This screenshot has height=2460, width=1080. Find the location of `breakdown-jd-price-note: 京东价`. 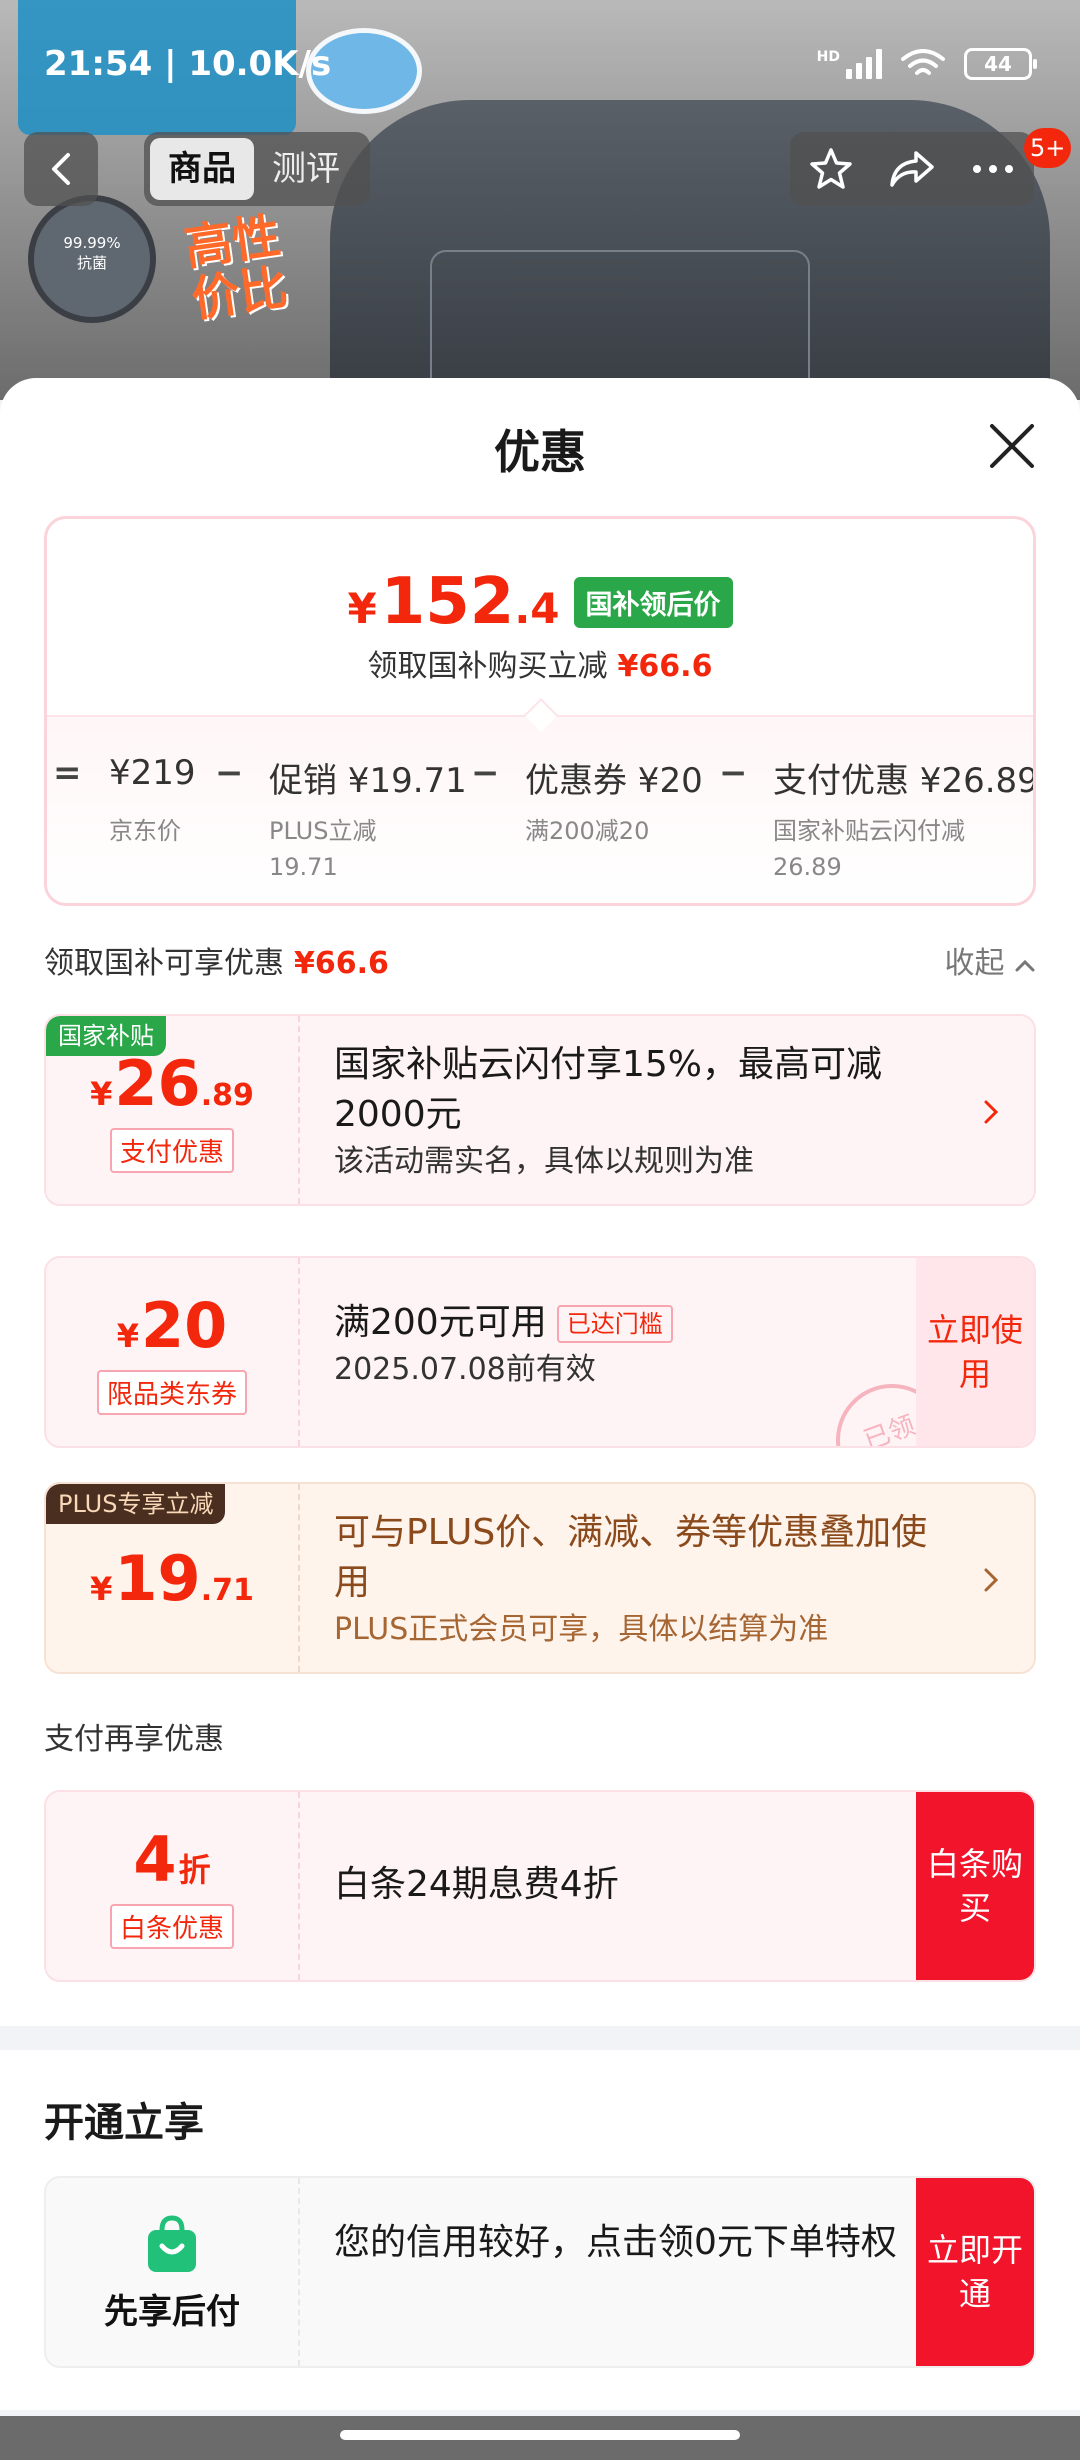

breakdown-jd-price-note: 京东价 is located at coordinates (145, 831).